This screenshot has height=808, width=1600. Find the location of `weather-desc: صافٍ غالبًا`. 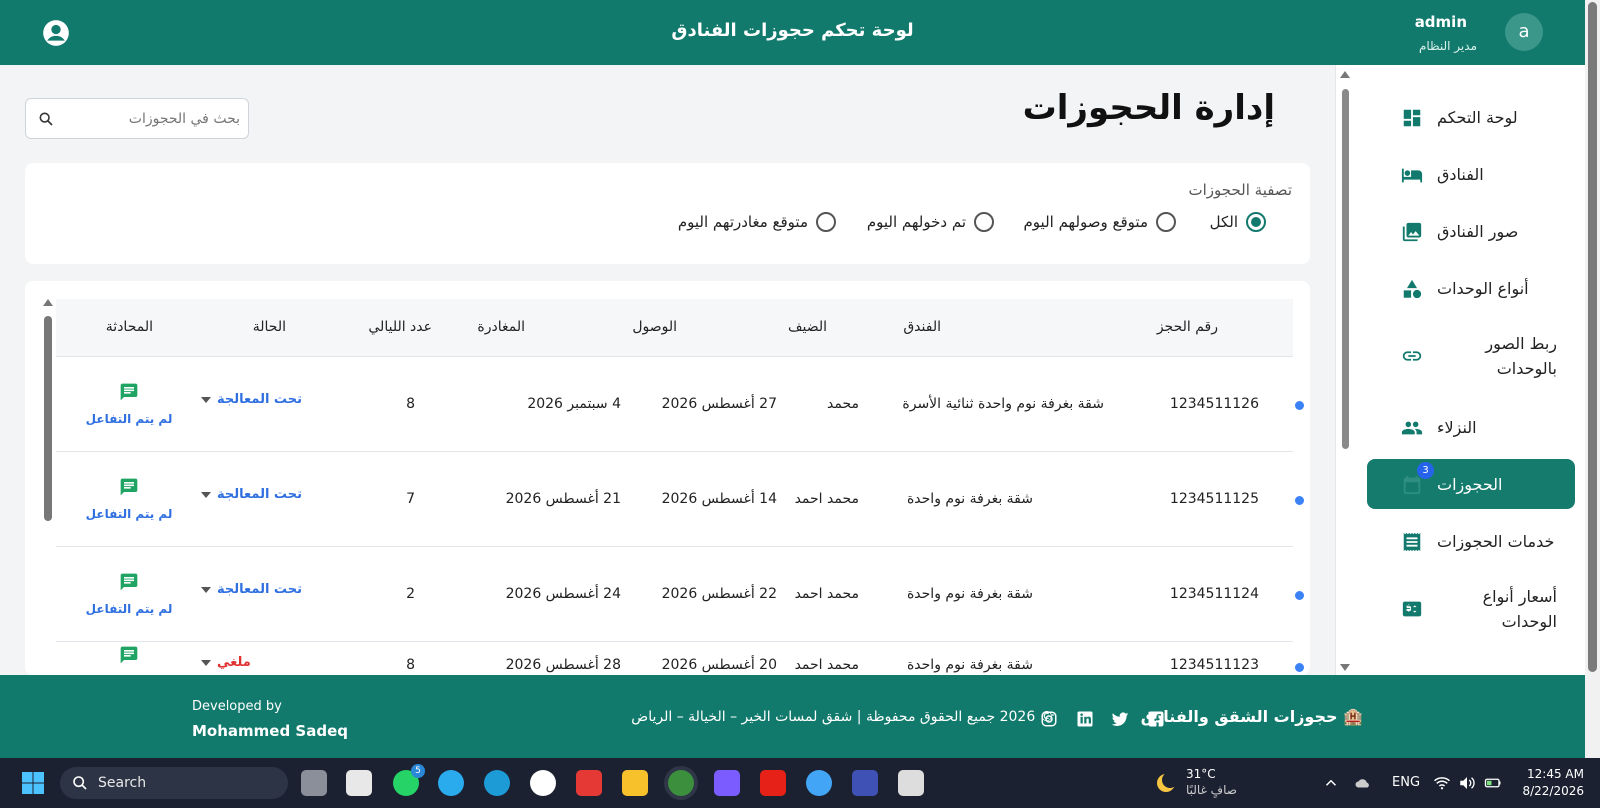

weather-desc: صافٍ غالبًا is located at coordinates (1211, 790).